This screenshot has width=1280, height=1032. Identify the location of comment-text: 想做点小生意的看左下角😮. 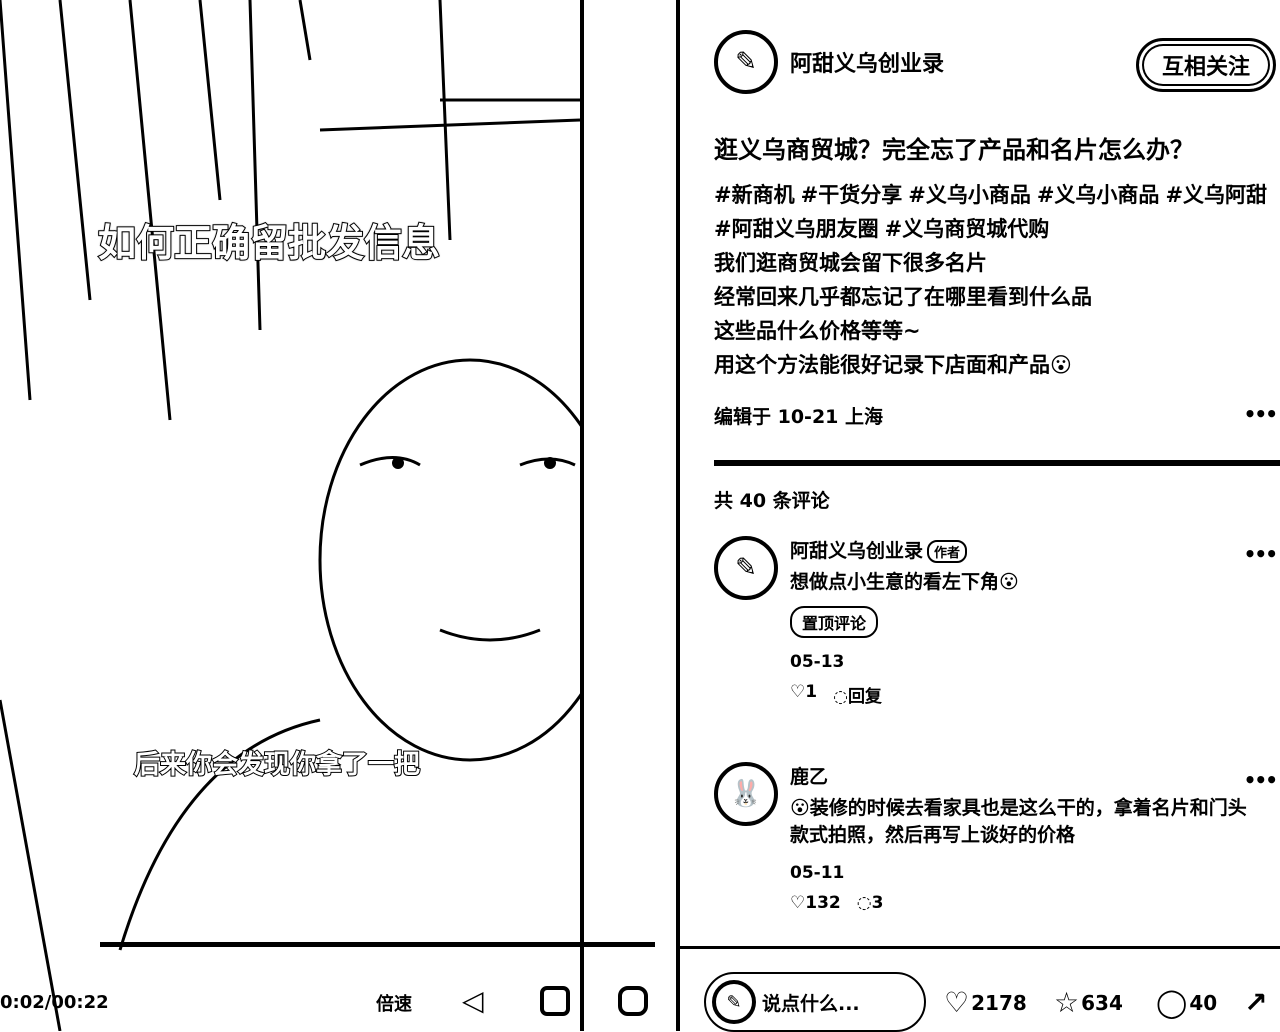
(904, 582).